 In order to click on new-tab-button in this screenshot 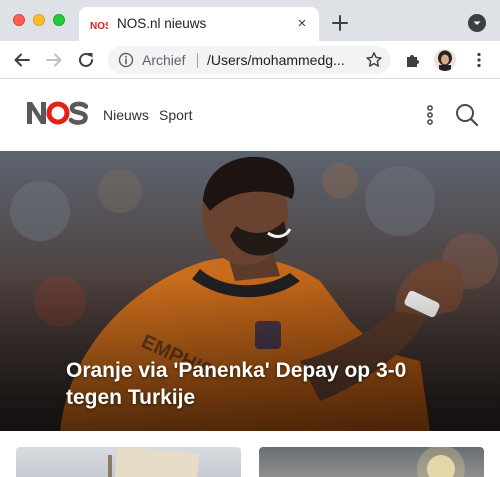, I will do `click(340, 23)`.